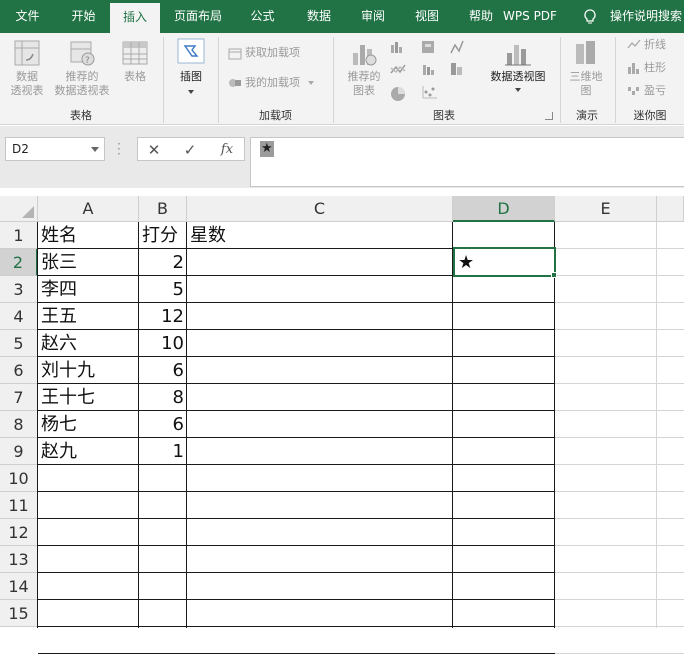 Image resolution: width=684 pixels, height=654 pixels. Describe the element at coordinates (467, 162) in the screenshot. I see `formula-input: ★` at that location.